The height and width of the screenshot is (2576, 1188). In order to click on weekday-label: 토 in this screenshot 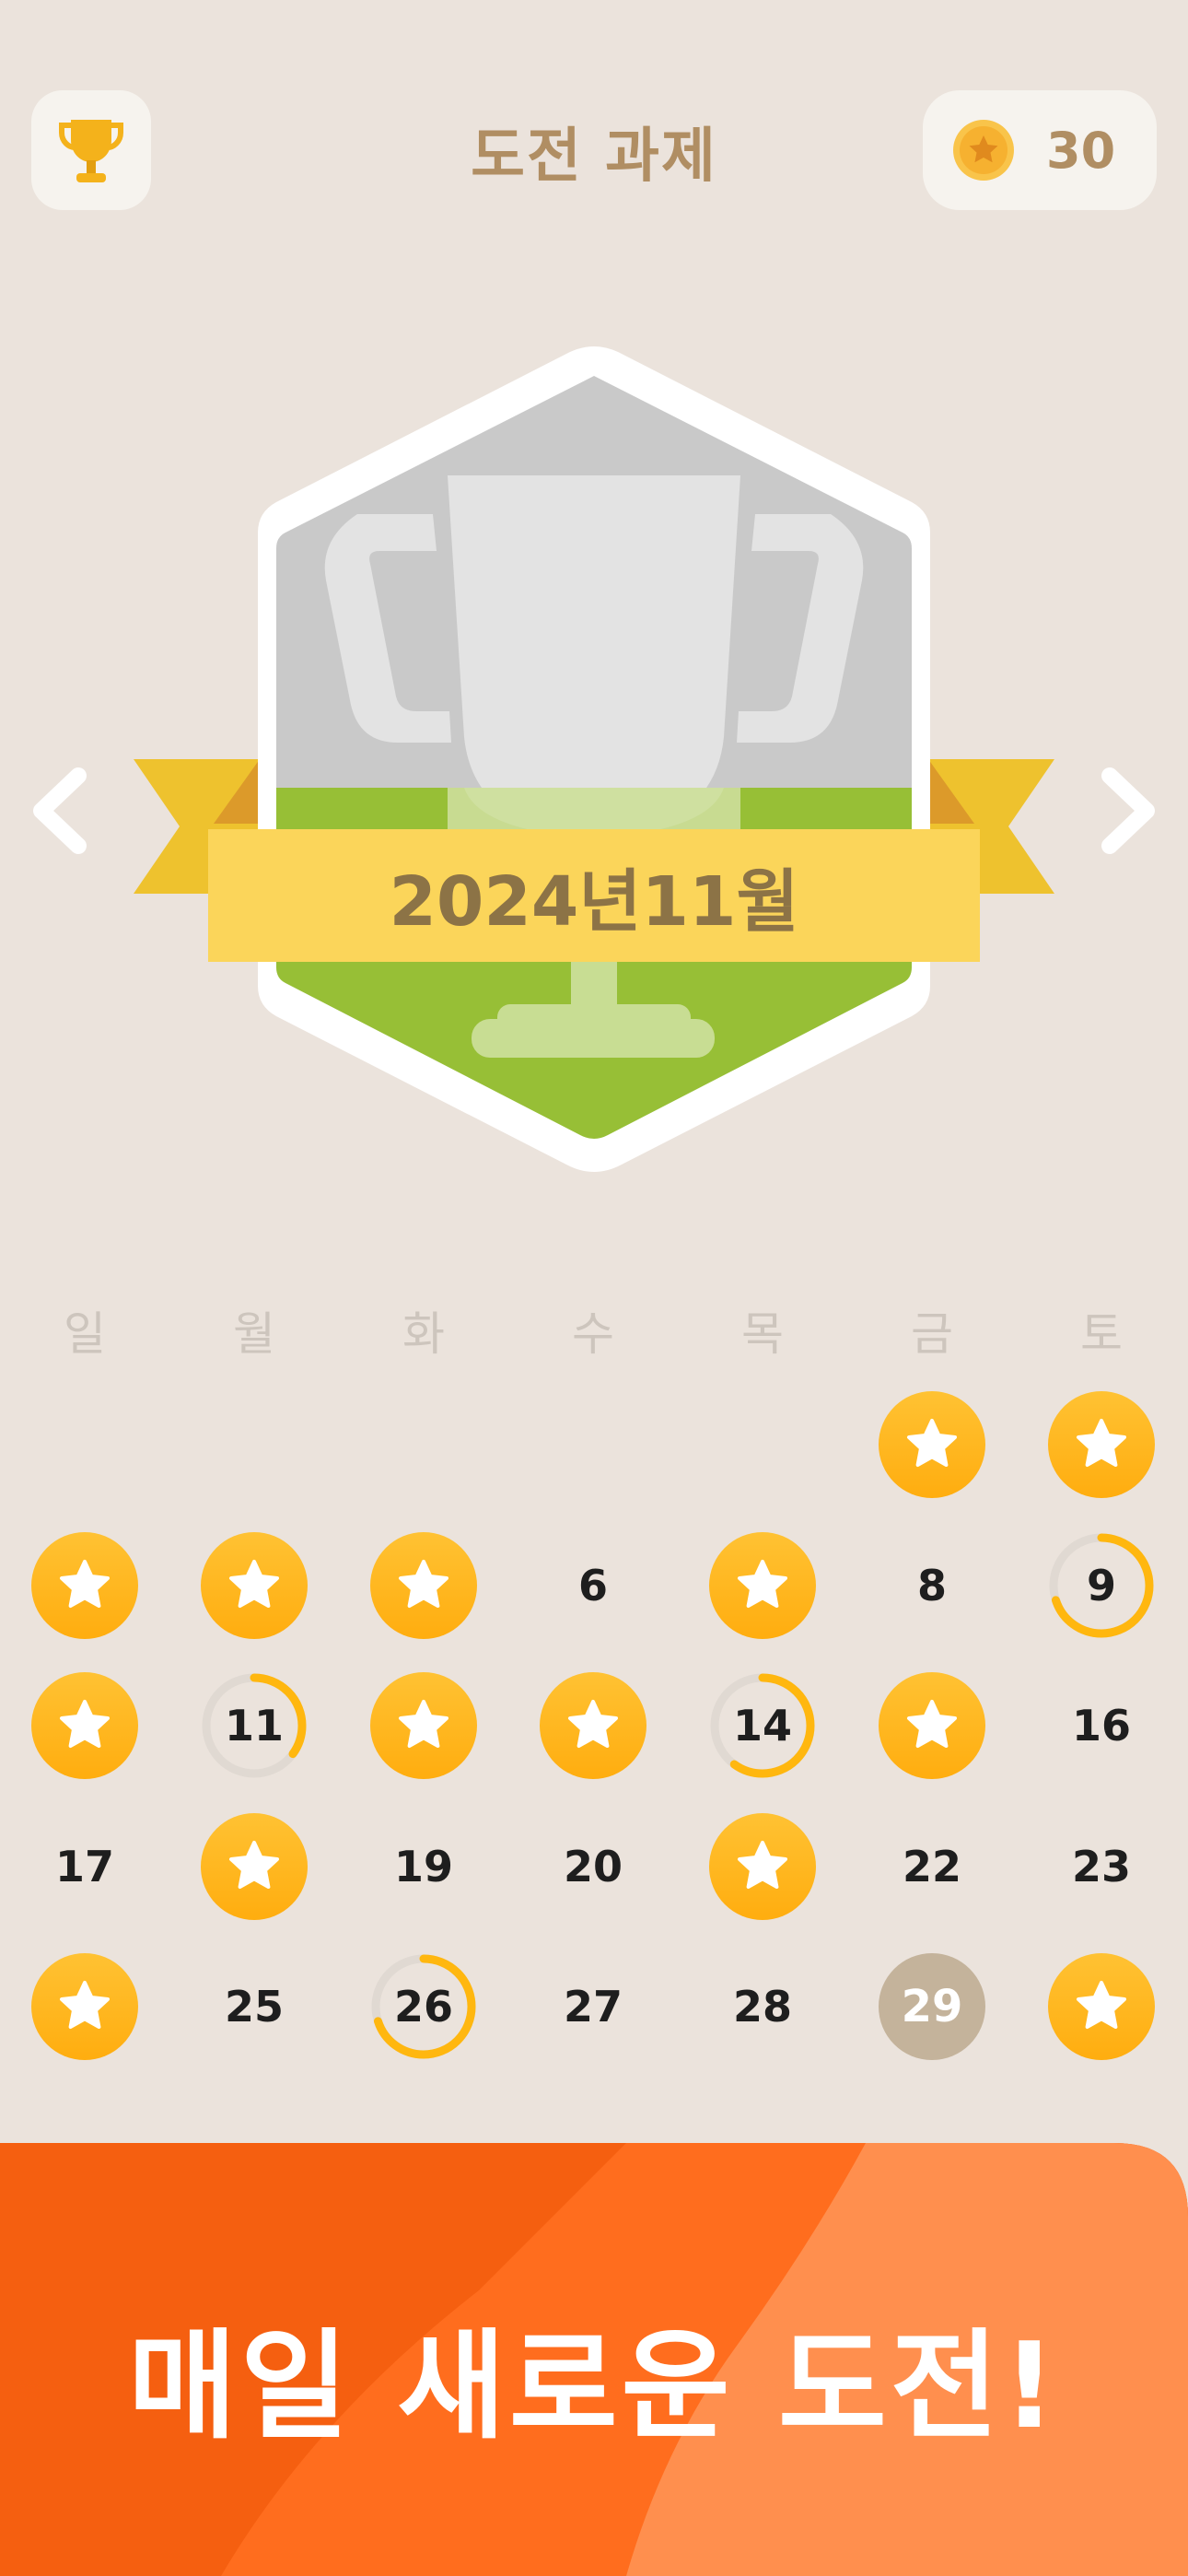, I will do `click(1101, 1334)`.